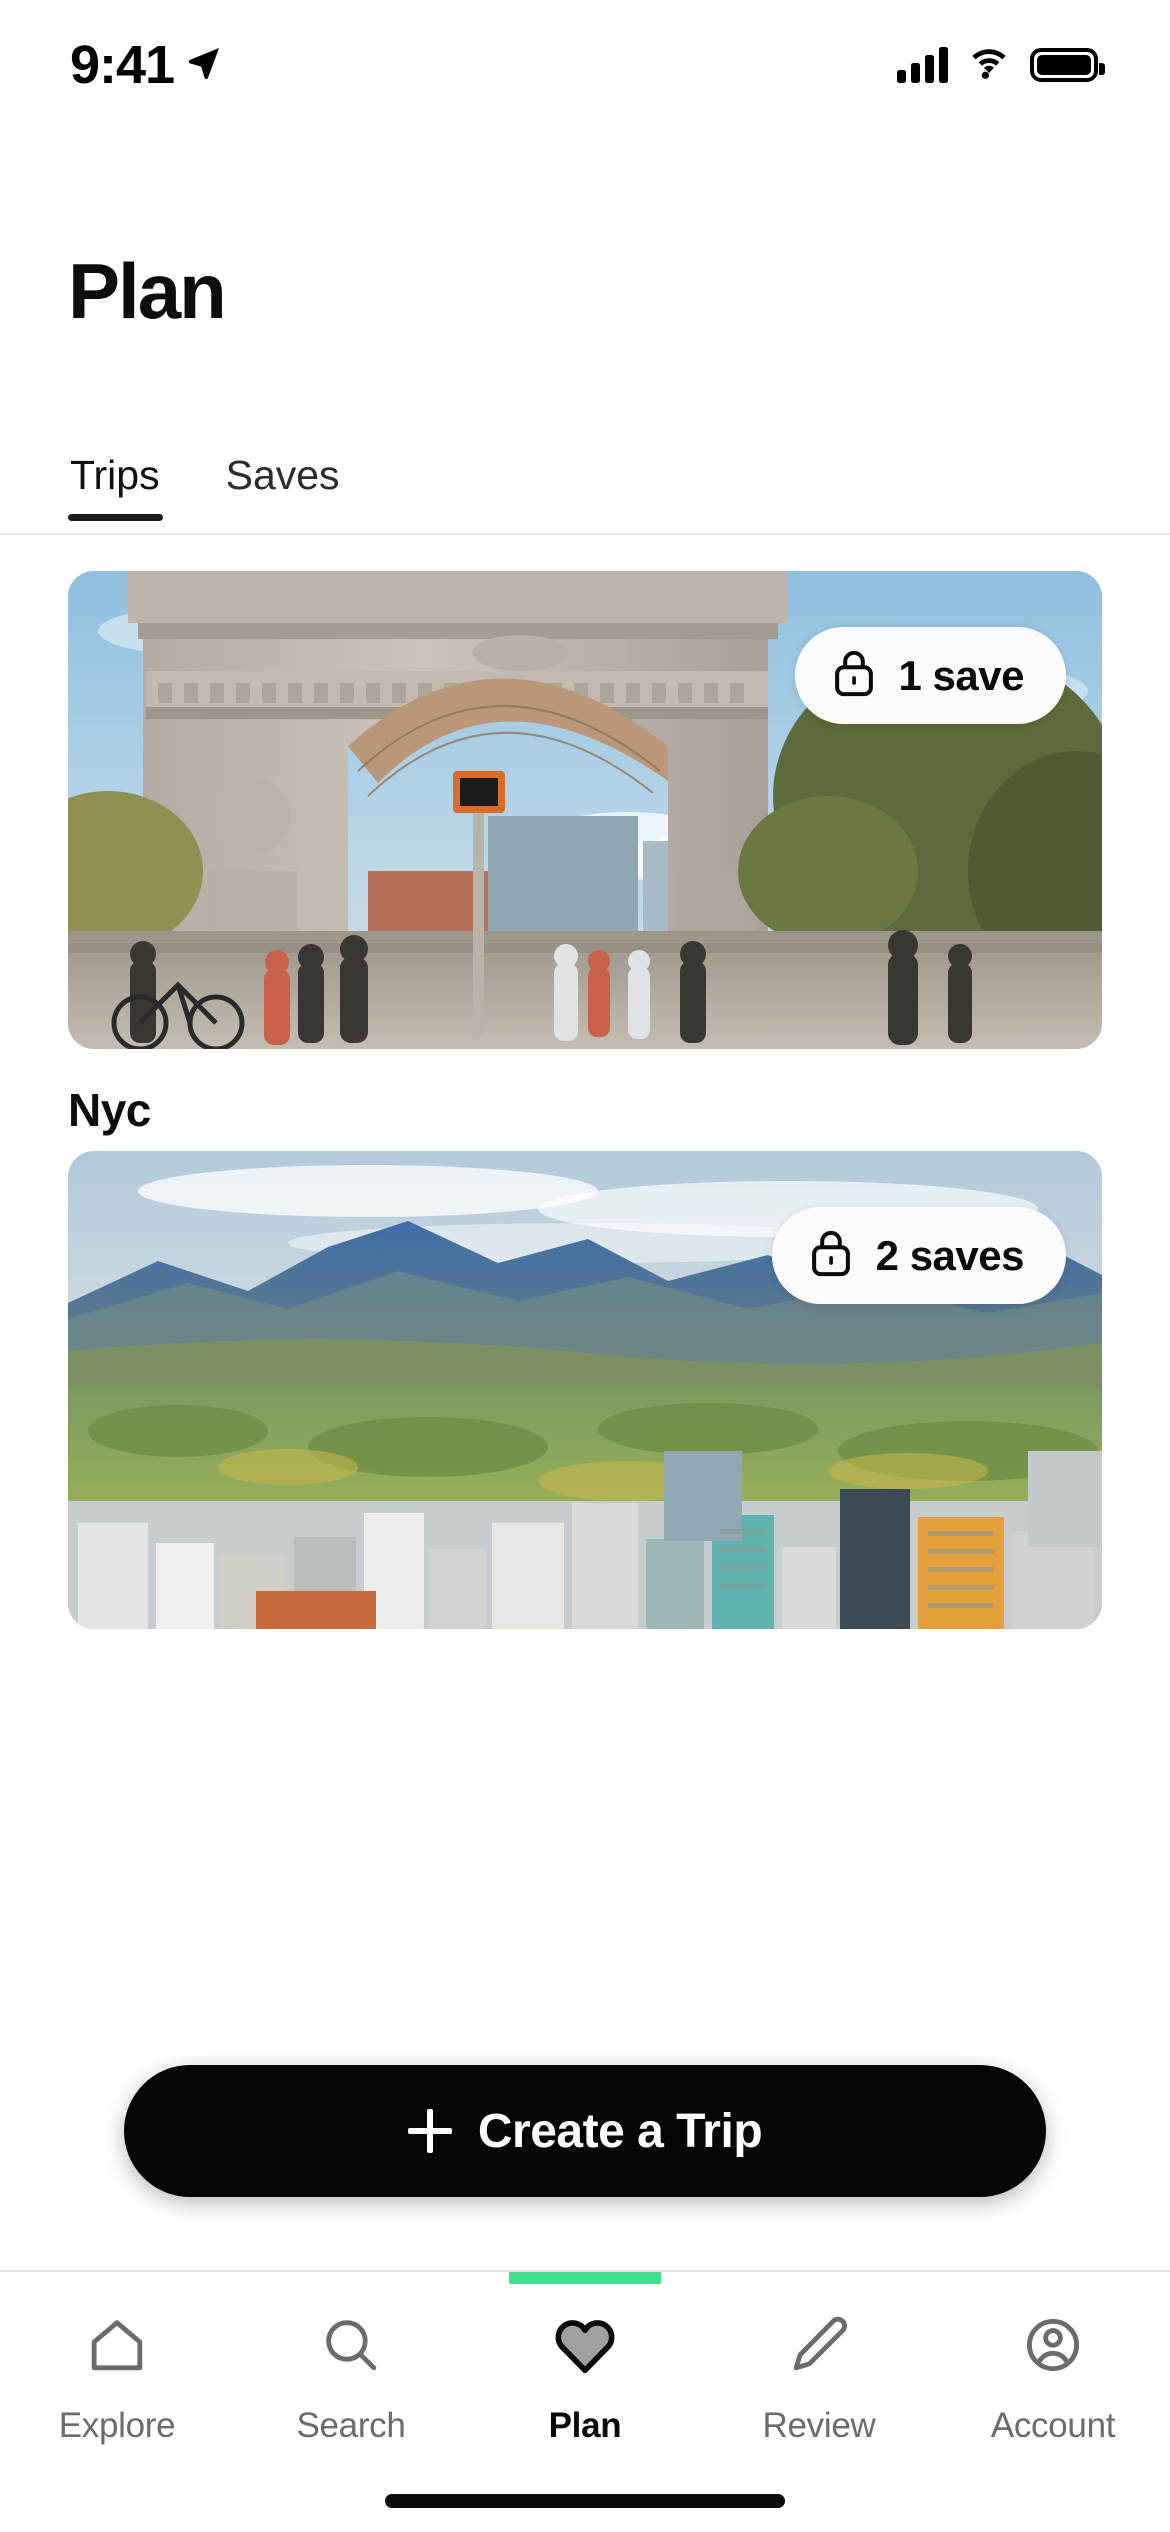 The height and width of the screenshot is (2532, 1170). I want to click on nav-item-review: Review, so click(819, 2389).